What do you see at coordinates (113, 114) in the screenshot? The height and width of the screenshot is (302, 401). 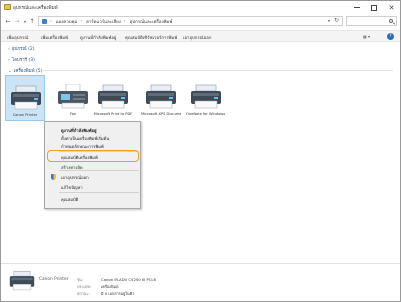 I see `device-label: Microsoft Print to PDF` at bounding box center [113, 114].